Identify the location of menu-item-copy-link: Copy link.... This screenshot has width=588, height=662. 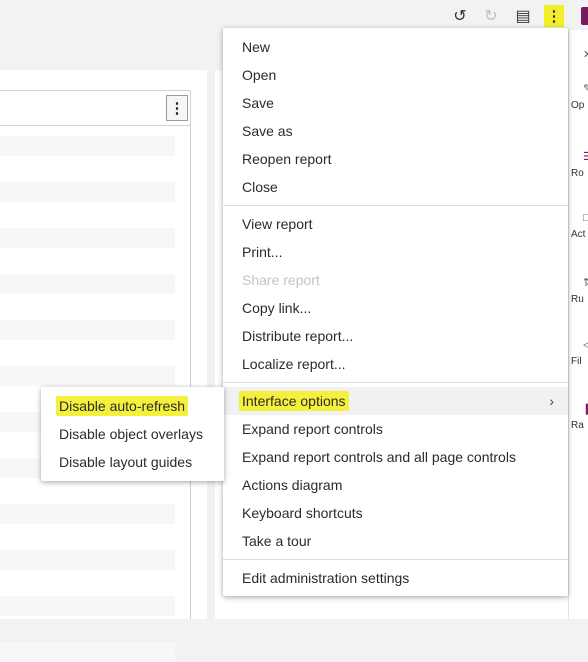
(395, 308).